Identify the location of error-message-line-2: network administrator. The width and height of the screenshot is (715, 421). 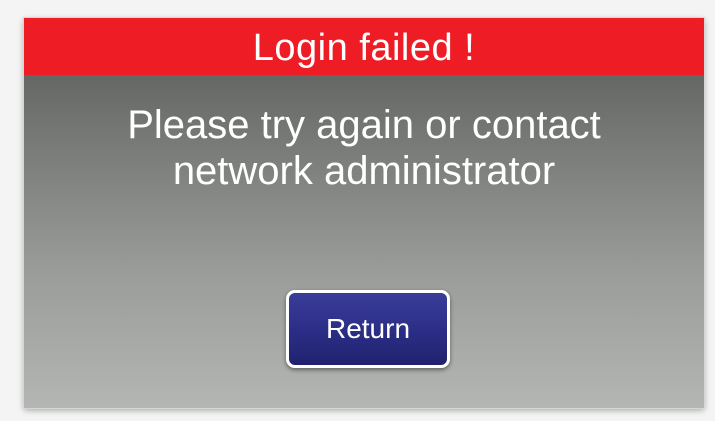
(364, 171).